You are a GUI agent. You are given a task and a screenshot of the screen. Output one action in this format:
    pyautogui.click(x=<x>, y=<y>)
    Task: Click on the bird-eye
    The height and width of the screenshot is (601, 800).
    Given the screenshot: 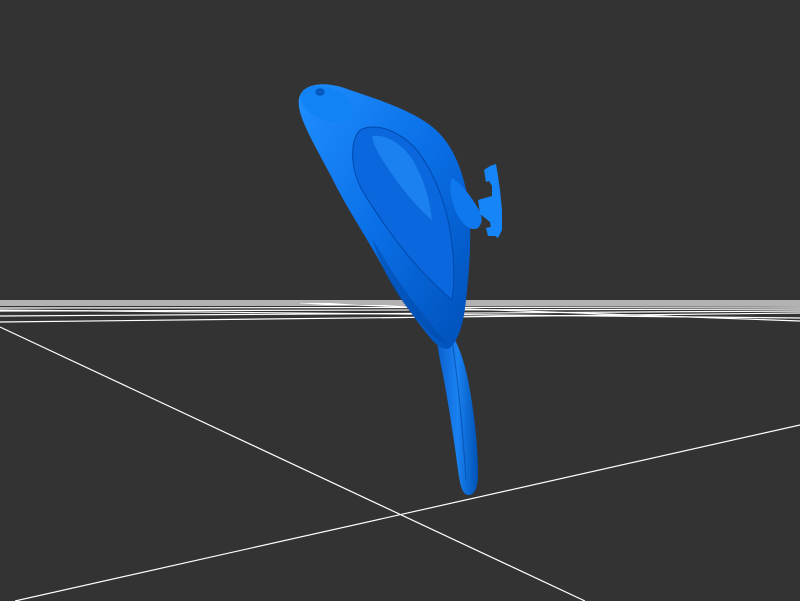 What is the action you would take?
    pyautogui.click(x=320, y=92)
    